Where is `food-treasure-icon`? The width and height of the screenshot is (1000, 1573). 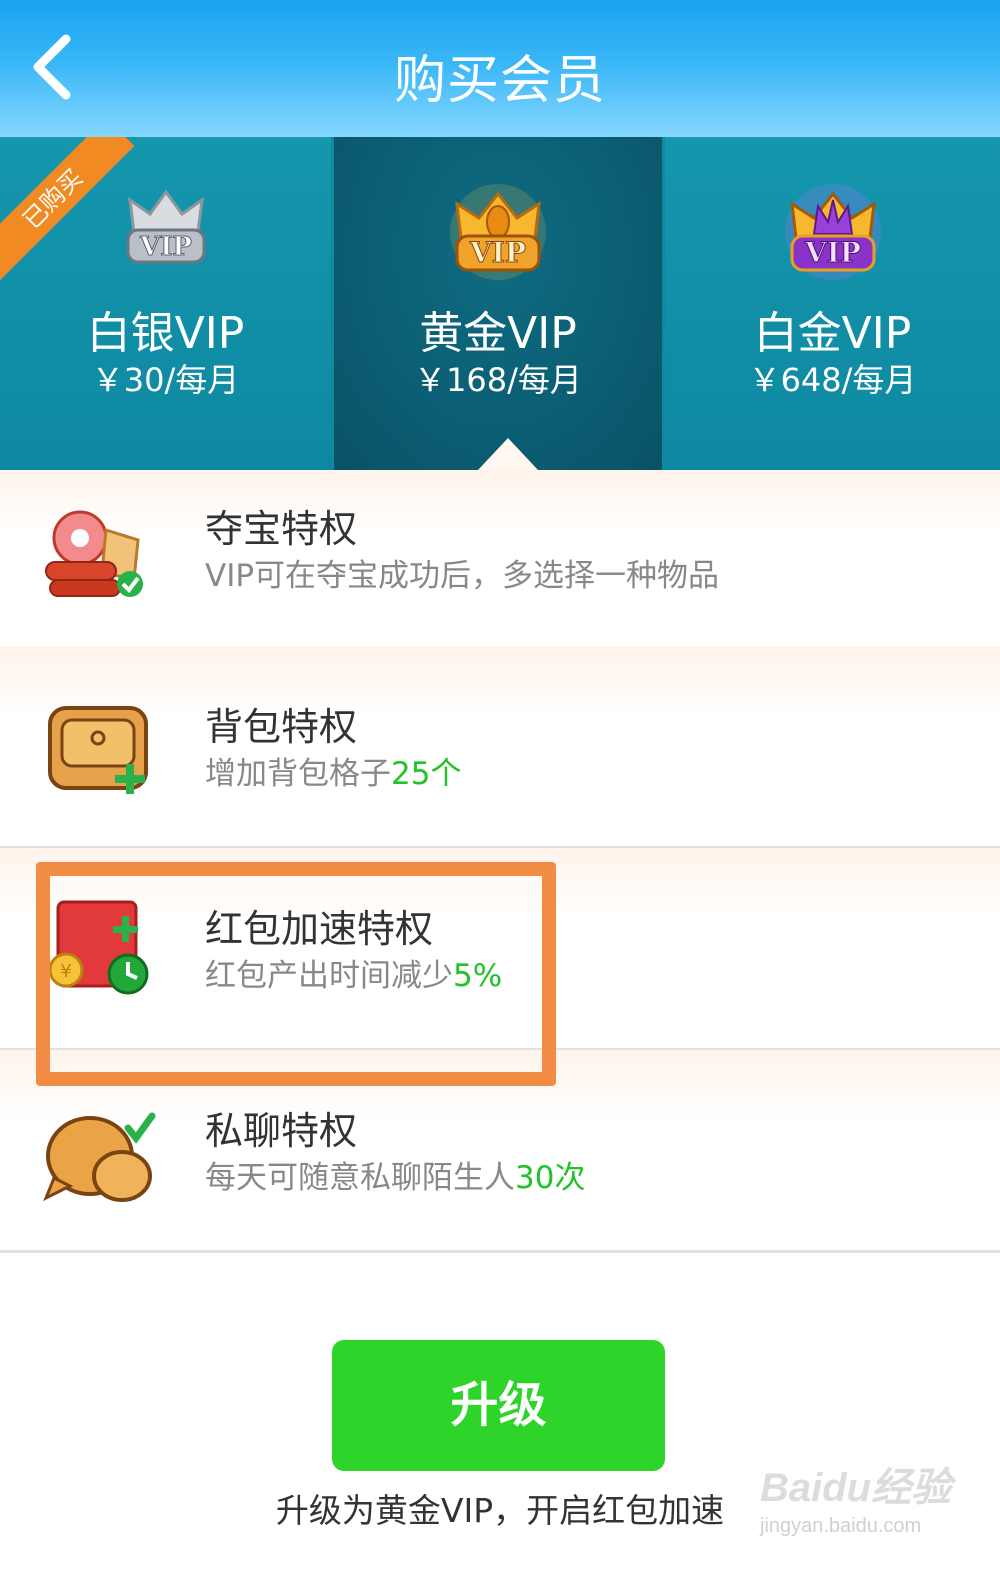 food-treasure-icon is located at coordinates (94, 553).